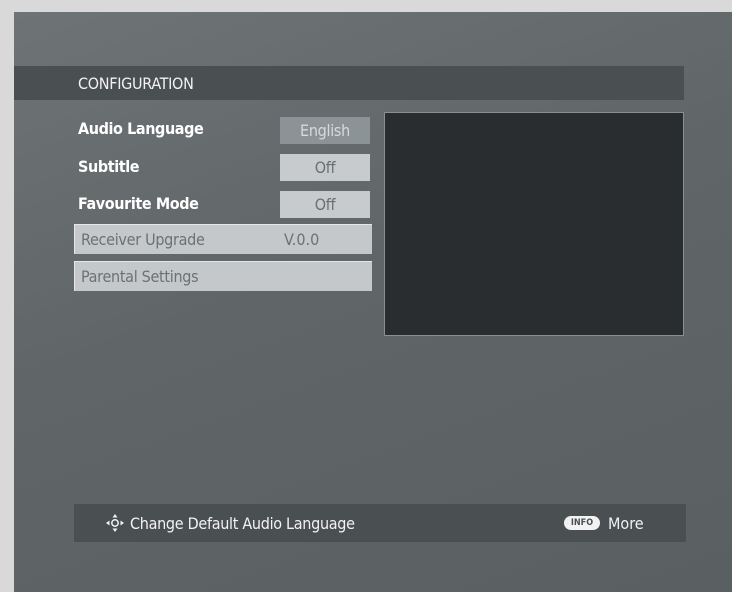 This screenshot has width=732, height=592. I want to click on help-bar: Change Default Audio Language INFO More, so click(380, 523).